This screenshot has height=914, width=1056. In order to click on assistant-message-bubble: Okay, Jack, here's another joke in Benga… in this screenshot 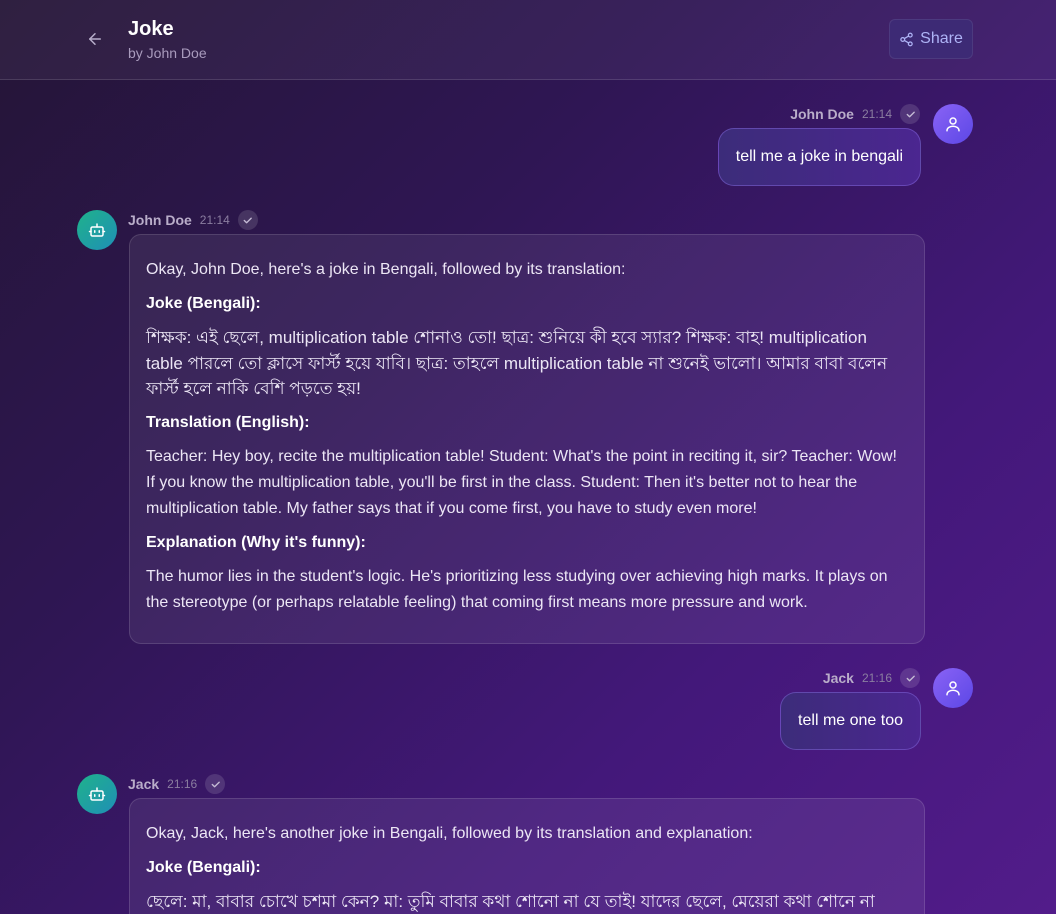, I will do `click(527, 856)`.